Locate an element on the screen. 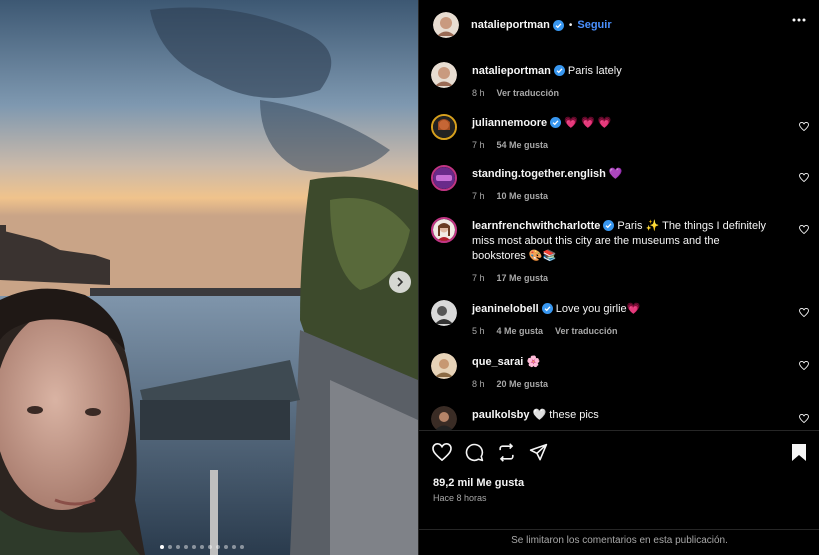  carousel-dots is located at coordinates (202, 547).